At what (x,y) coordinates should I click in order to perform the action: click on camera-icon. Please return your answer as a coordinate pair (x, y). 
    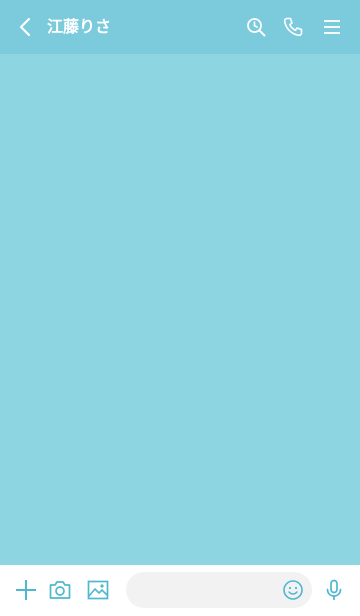
    Looking at the image, I should click on (60, 590).